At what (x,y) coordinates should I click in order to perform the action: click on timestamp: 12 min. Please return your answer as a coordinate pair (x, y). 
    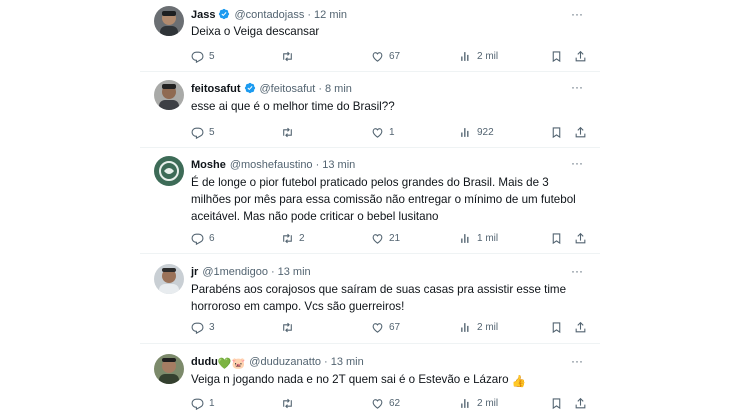
    Looking at the image, I should click on (330, 15).